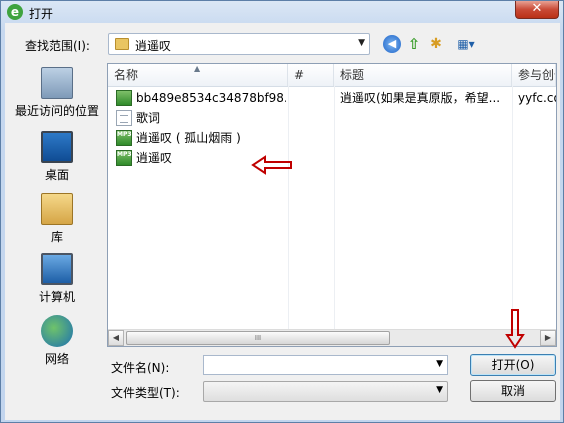 The height and width of the screenshot is (423, 564). What do you see at coordinates (332, 86) in the screenshot?
I see `header-divider` at bounding box center [332, 86].